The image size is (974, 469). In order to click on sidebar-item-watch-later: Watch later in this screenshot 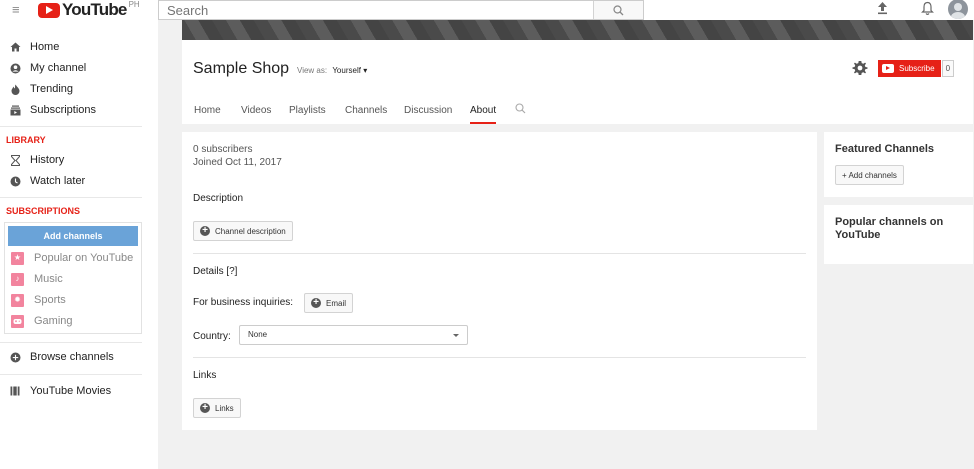, I will do `click(79, 181)`.